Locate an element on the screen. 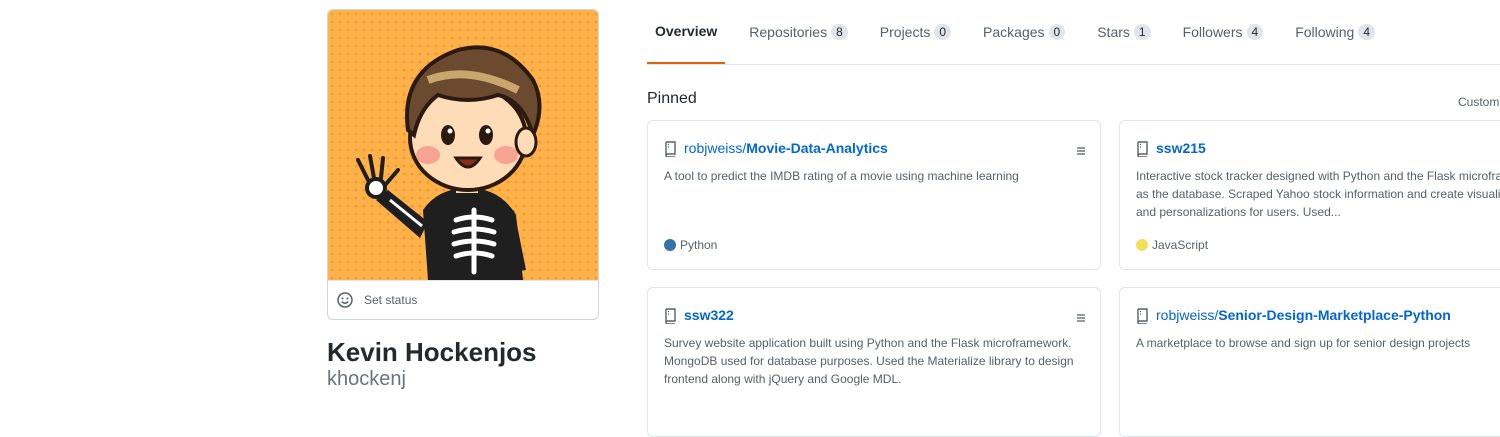  language-label: Python is located at coordinates (699, 245).